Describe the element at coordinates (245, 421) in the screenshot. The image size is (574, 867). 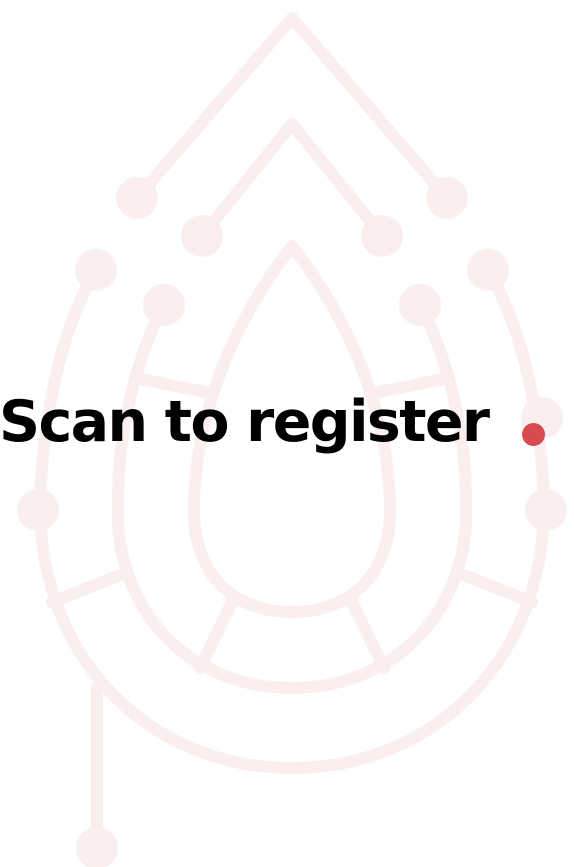
I see `scan-to-register-heading: Scan to register` at that location.